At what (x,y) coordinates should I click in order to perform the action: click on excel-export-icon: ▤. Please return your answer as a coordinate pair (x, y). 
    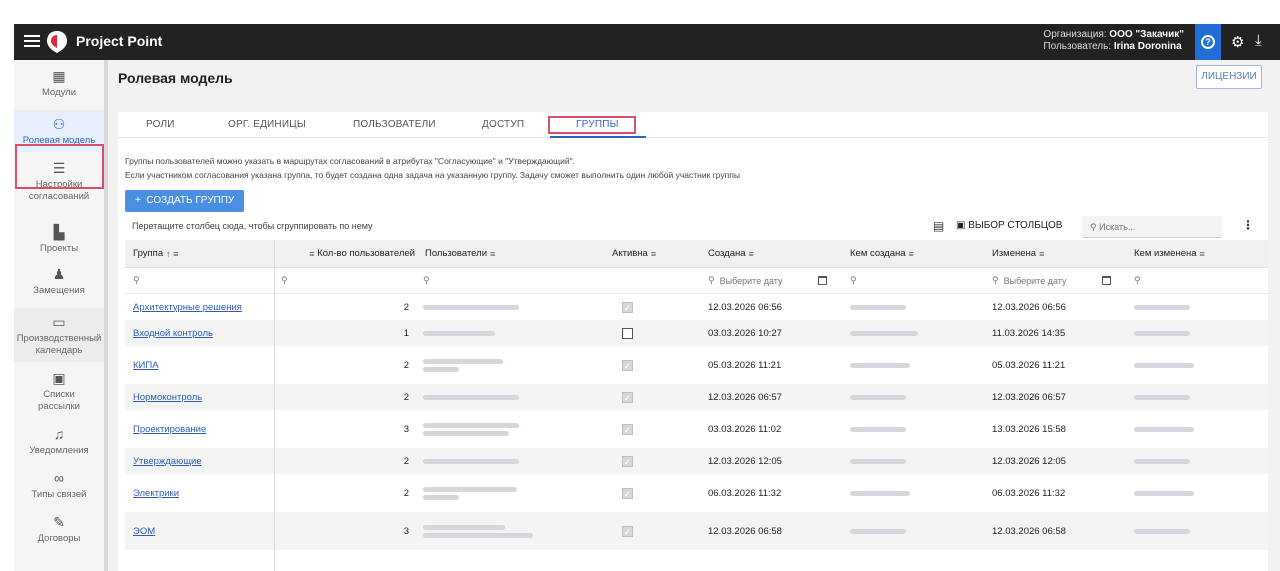
    Looking at the image, I should click on (938, 226).